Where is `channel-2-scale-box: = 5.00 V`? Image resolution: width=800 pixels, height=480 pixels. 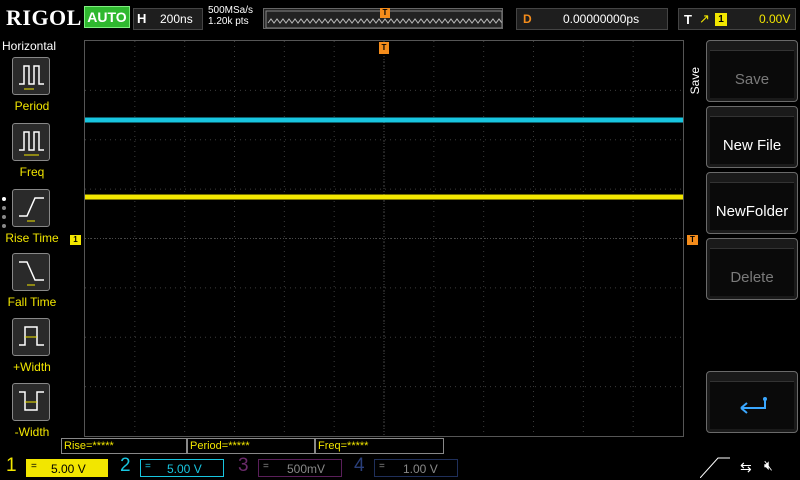 channel-2-scale-box: = 5.00 V is located at coordinates (182, 468).